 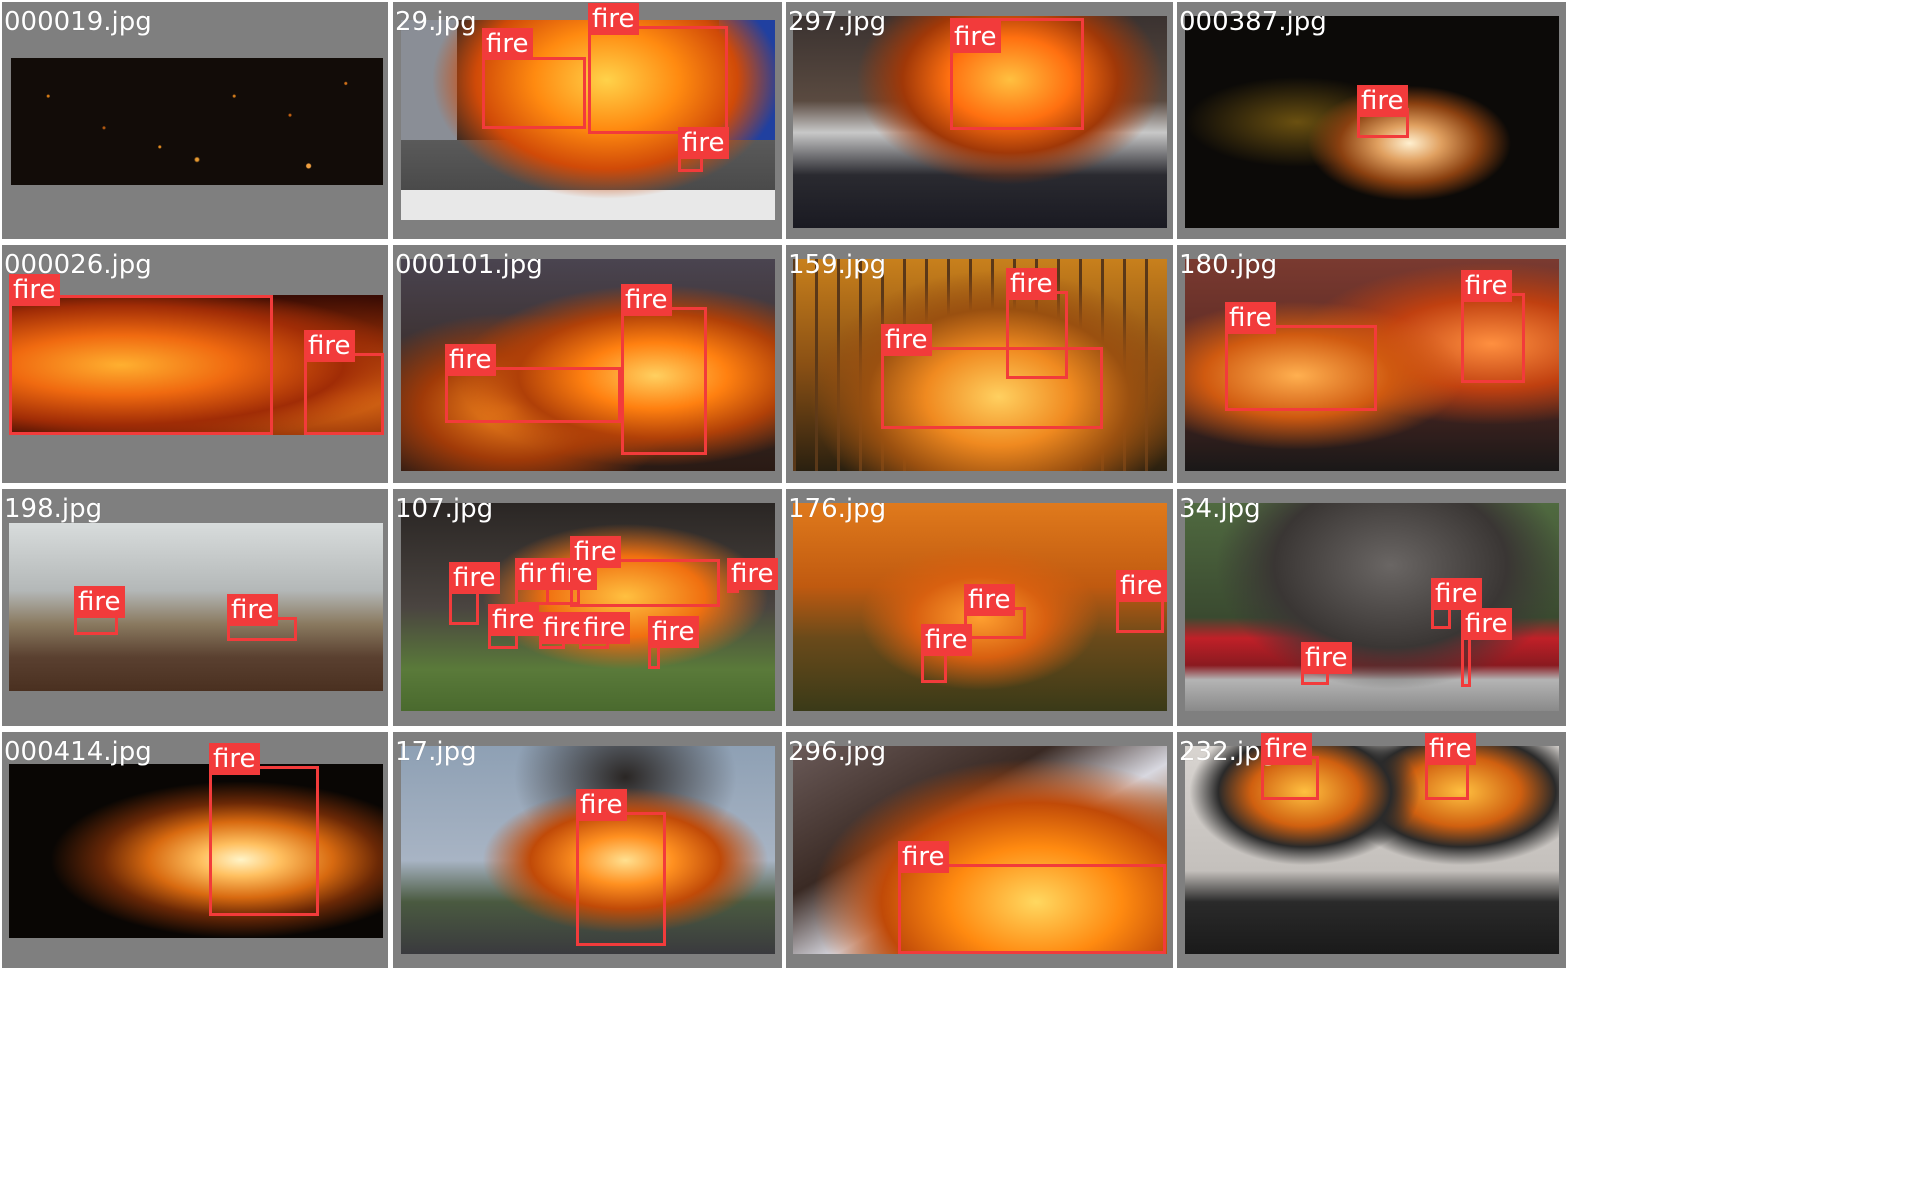 I want to click on image-tile: fire fire 000101.jpg, so click(x=587, y=364).